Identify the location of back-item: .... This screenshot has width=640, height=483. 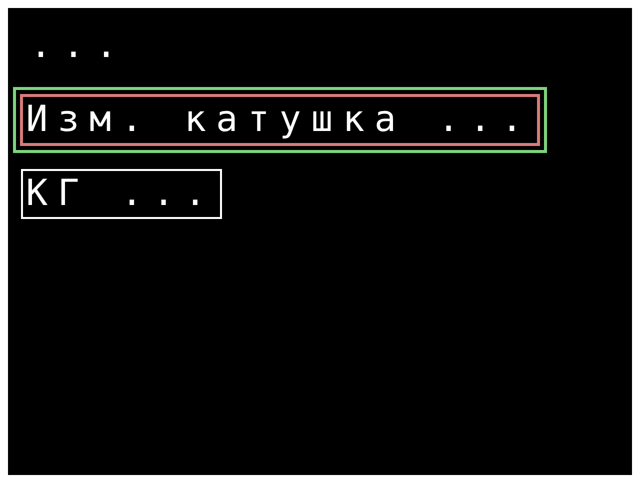
(79, 46).